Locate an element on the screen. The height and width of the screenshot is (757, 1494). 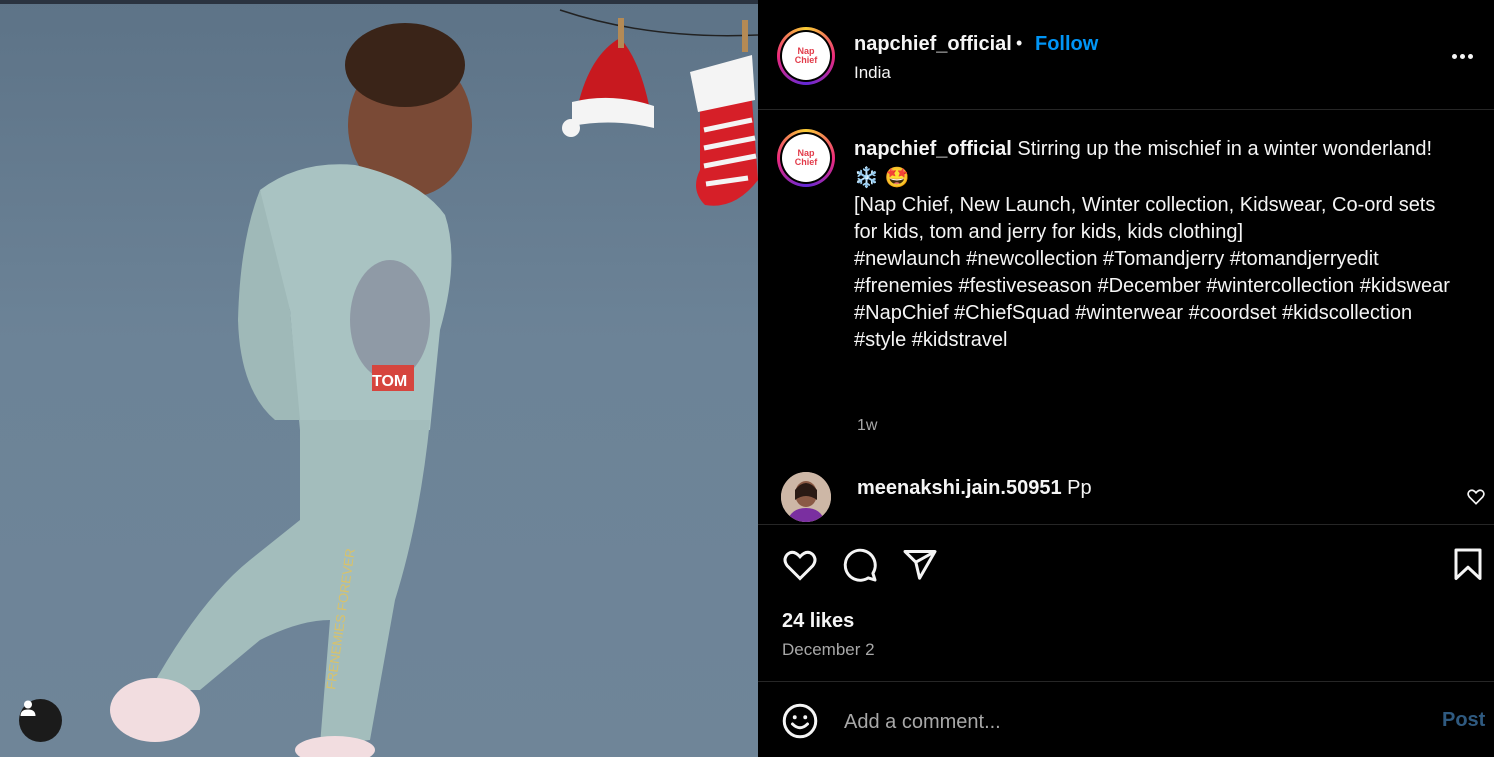
likes-count: 24 likes is located at coordinates (818, 621).